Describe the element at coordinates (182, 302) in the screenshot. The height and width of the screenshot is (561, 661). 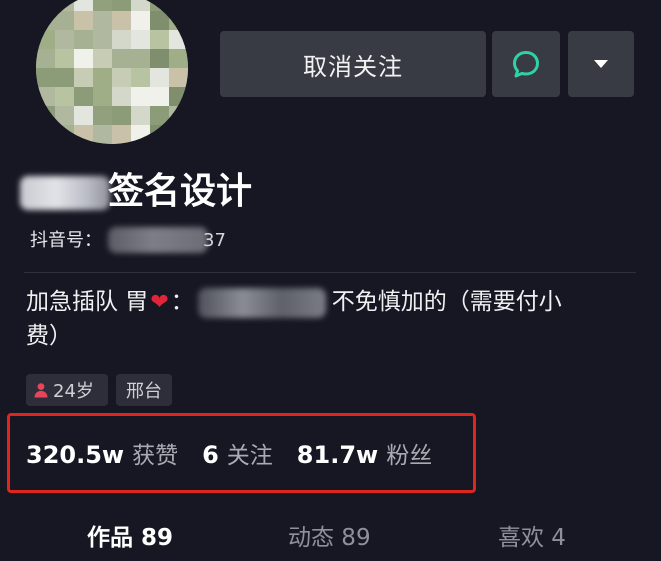
I see `bio-colon: ：` at that location.